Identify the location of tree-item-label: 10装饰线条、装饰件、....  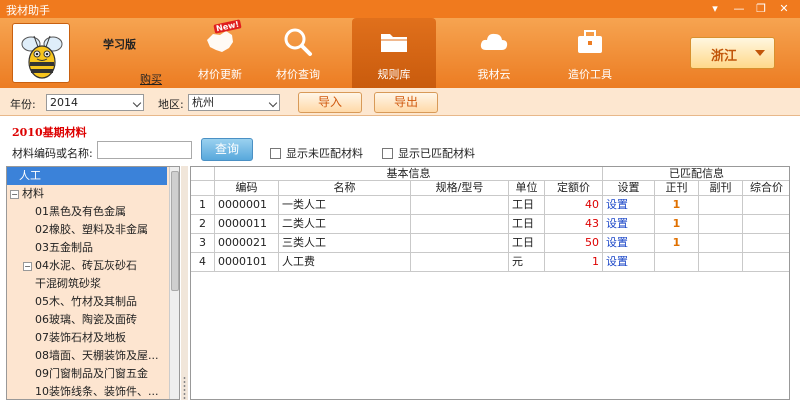
(97, 391).